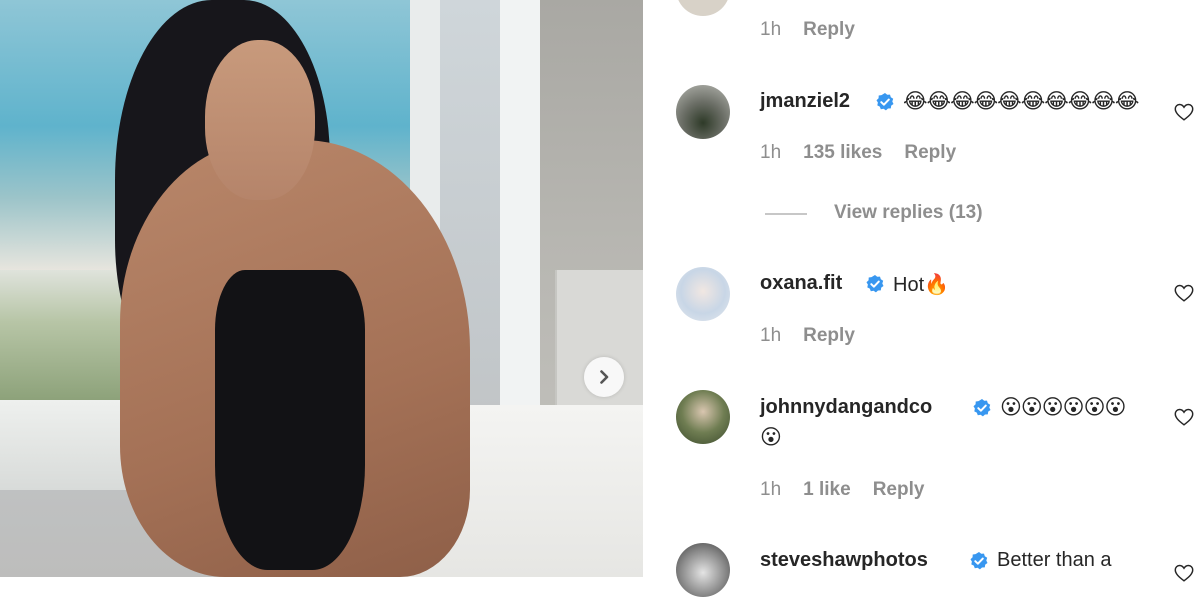  What do you see at coordinates (908, 213) in the screenshot?
I see `view-replies-button: View replies (13)` at bounding box center [908, 213].